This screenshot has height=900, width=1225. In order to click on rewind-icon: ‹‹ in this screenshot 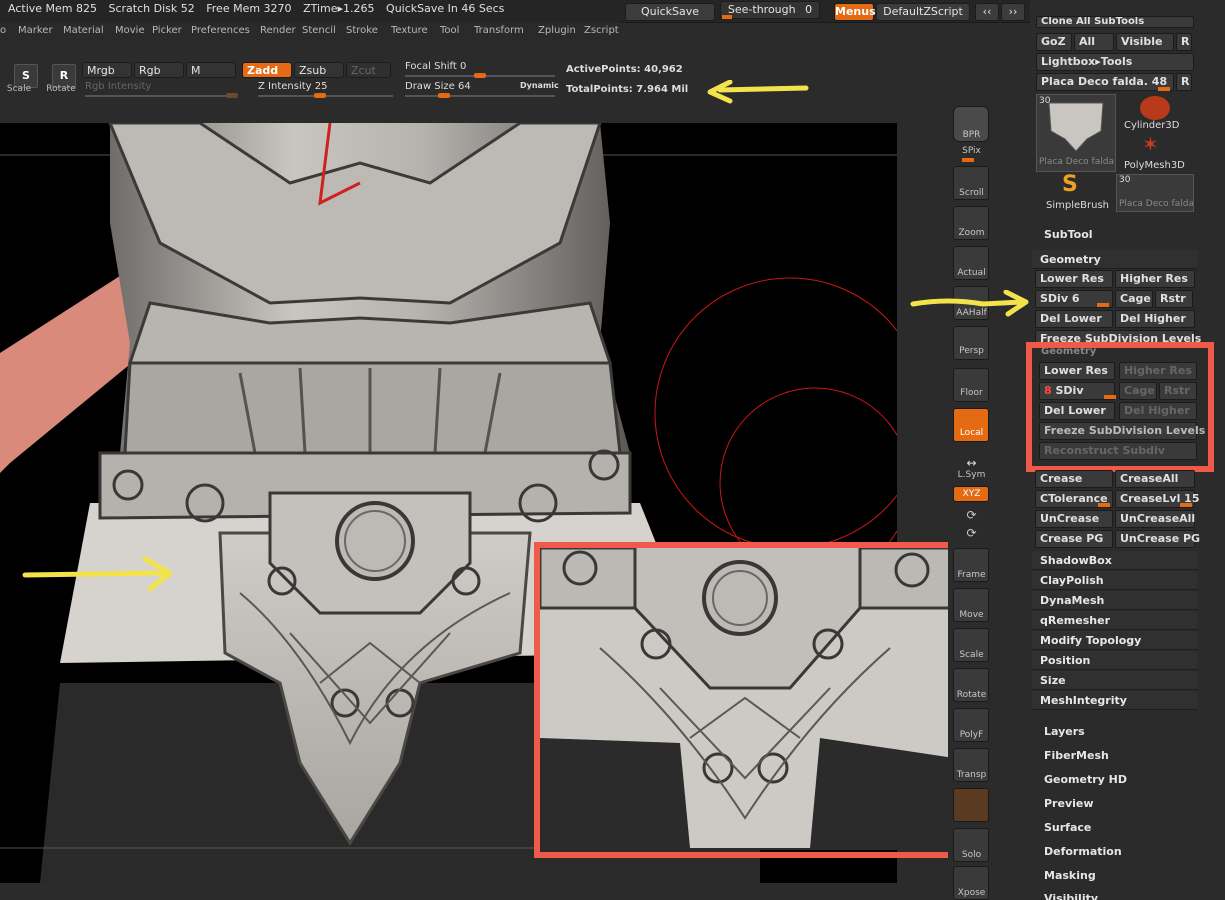, I will do `click(987, 12)`.